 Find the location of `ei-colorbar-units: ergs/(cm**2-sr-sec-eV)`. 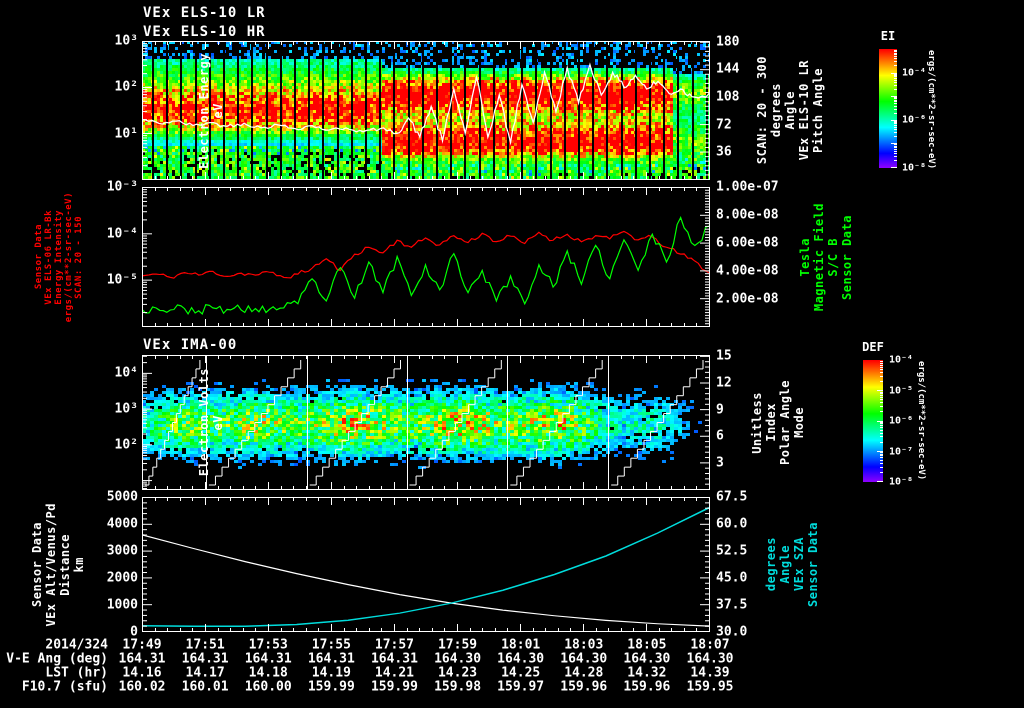

ei-colorbar-units: ergs/(cm**2-sr-sec-eV) is located at coordinates (931, 110).